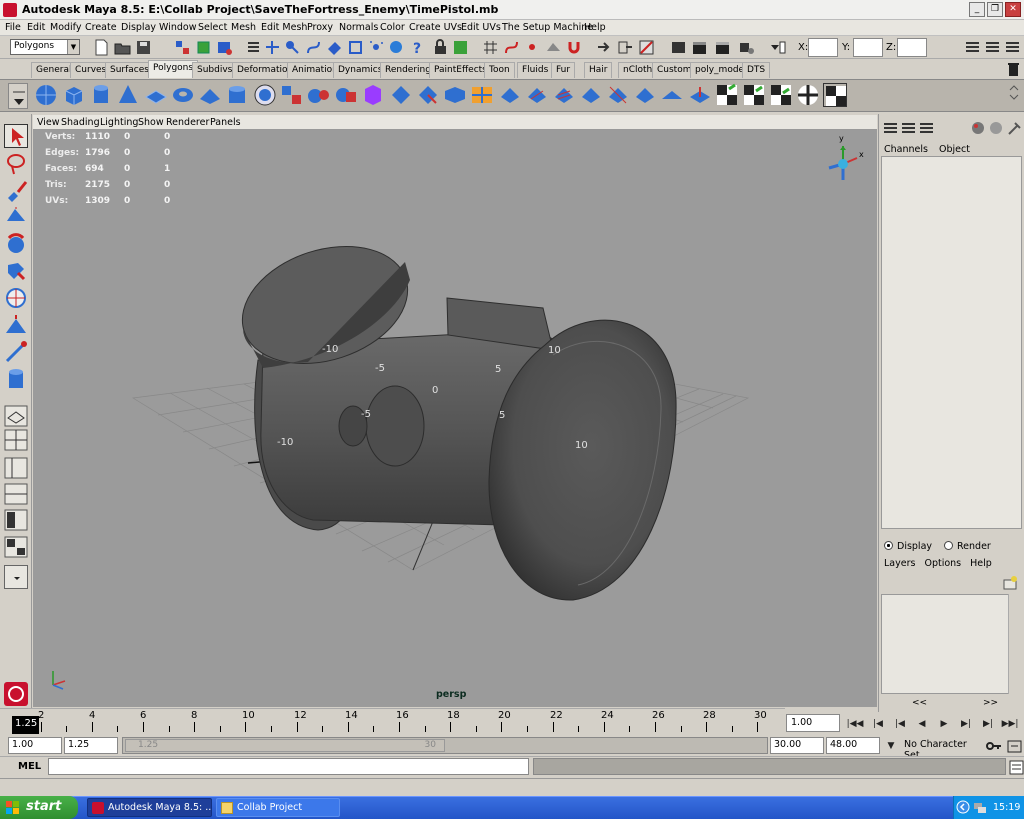 Image resolution: width=1024 pixels, height=819 pixels. Describe the element at coordinates (91, 745) in the screenshot. I see `playback-start-field: 1.25` at that location.